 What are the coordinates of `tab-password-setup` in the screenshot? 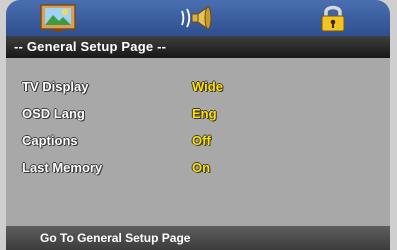 It's located at (333, 18).